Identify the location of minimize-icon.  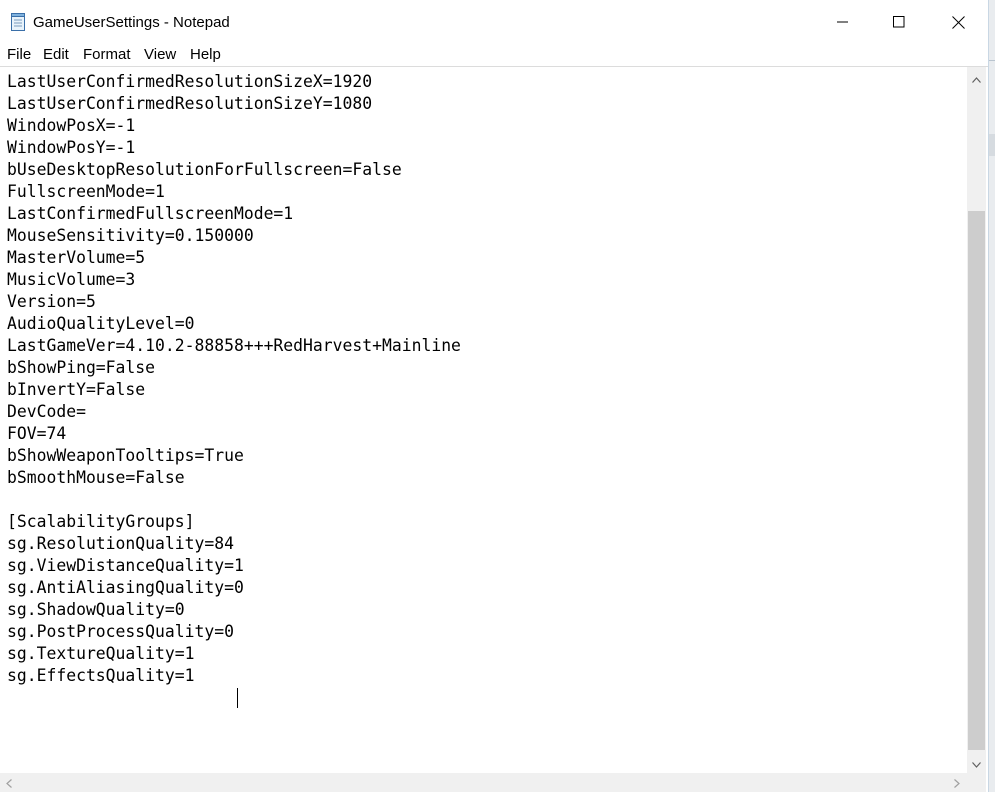
(843, 22).